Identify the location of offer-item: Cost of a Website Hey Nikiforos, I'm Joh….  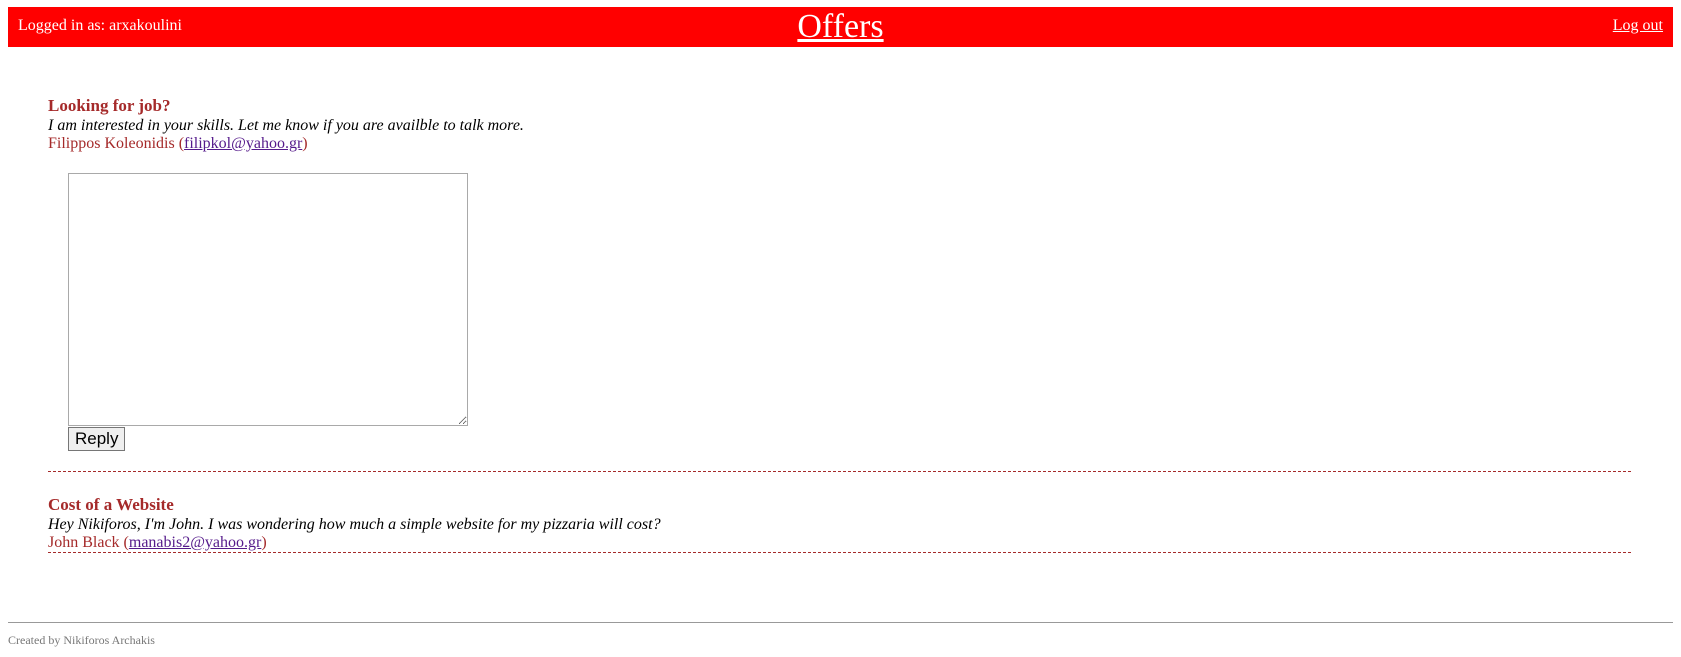
(839, 524).